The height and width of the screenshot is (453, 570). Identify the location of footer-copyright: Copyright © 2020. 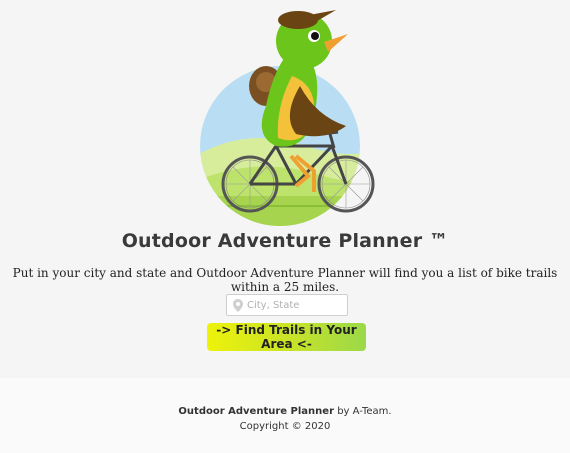
(285, 426).